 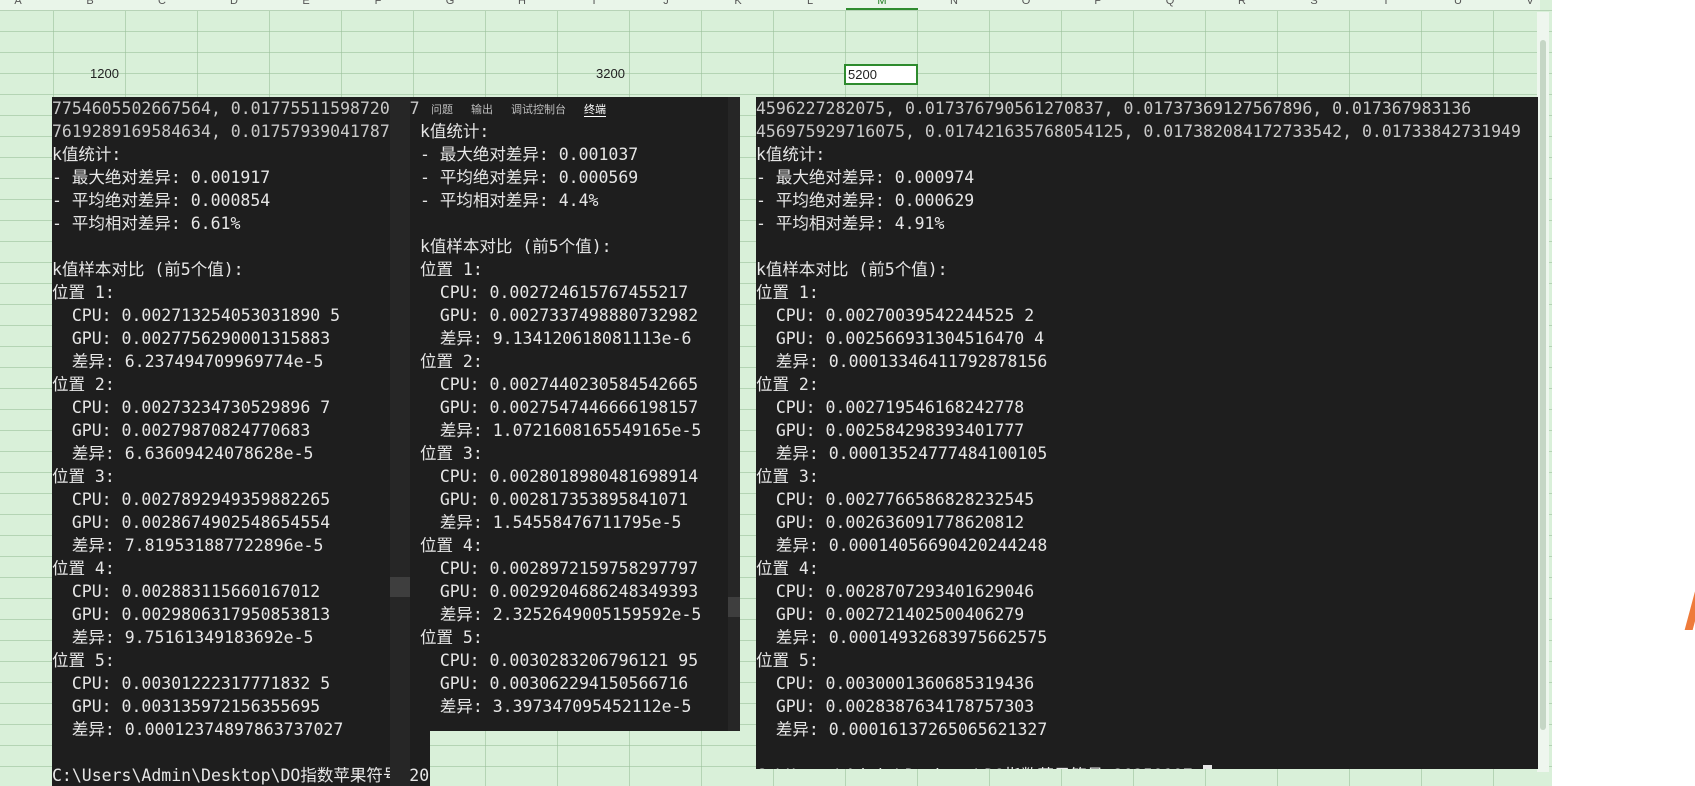 What do you see at coordinates (561, 430) in the screenshot?
I see `output-line: 差异: 1.0721608165549165e-5` at bounding box center [561, 430].